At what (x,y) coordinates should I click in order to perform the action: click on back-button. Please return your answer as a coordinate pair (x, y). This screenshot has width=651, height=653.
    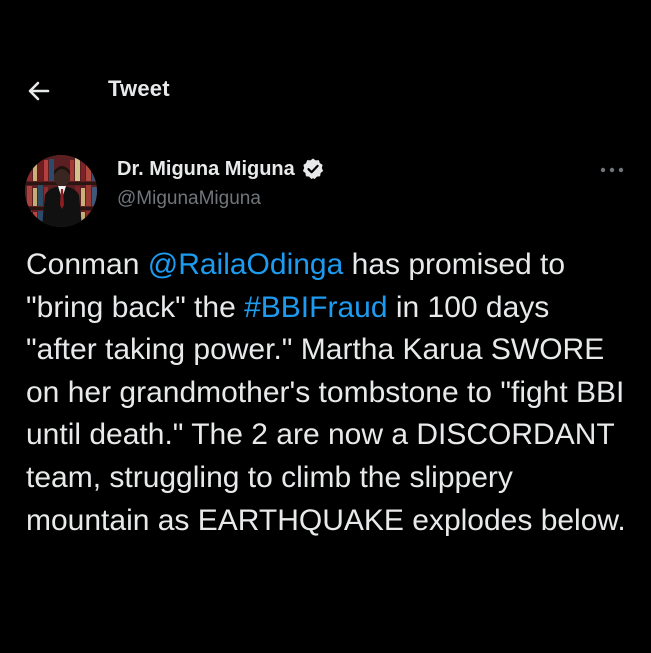
    Looking at the image, I should click on (39, 91).